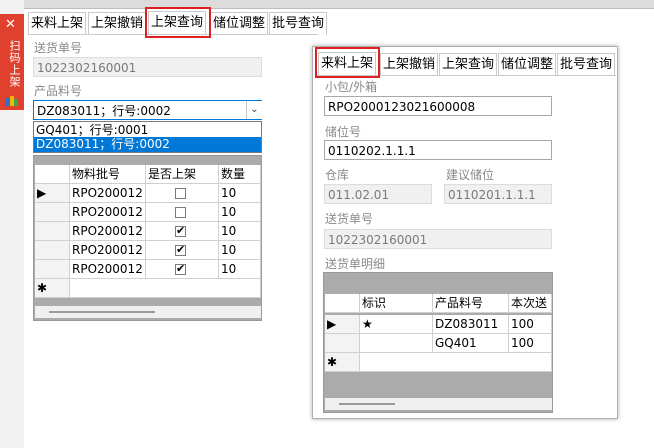 This screenshot has width=654, height=448. I want to click on column-header: 本次送, so click(530, 303).